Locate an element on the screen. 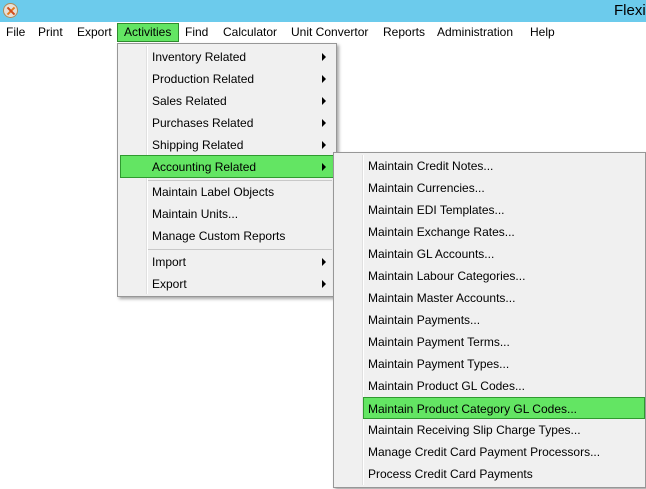 This screenshot has height=489, width=646. menu-item-process-credit-card-payments: Process Credit Card Payments is located at coordinates (490, 474).